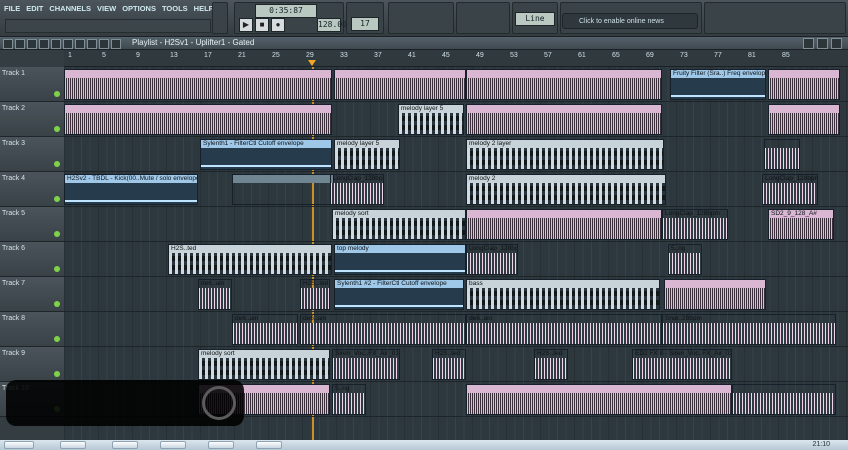 The image size is (848, 450). I want to click on track-header: Track 1, so click(32, 84).